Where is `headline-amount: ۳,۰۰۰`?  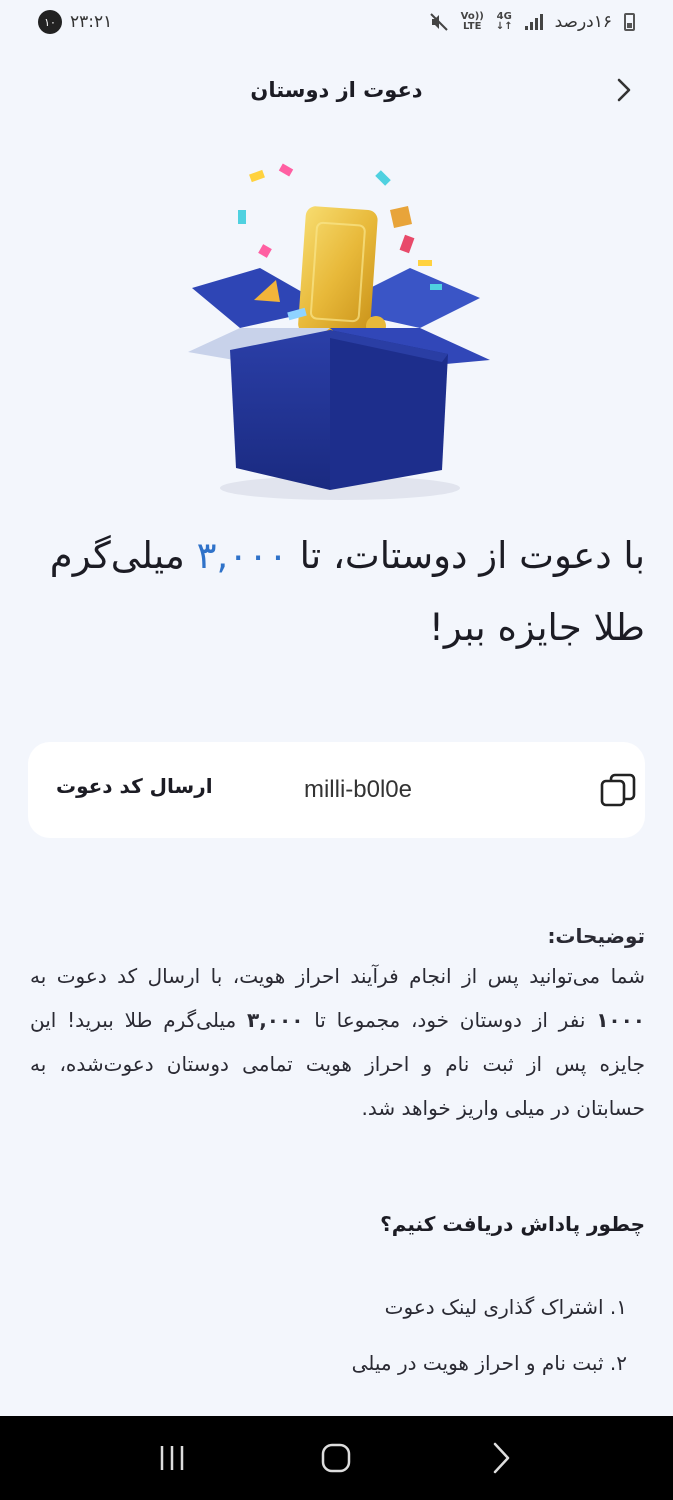 headline-amount: ۳,۰۰۰ is located at coordinates (242, 555).